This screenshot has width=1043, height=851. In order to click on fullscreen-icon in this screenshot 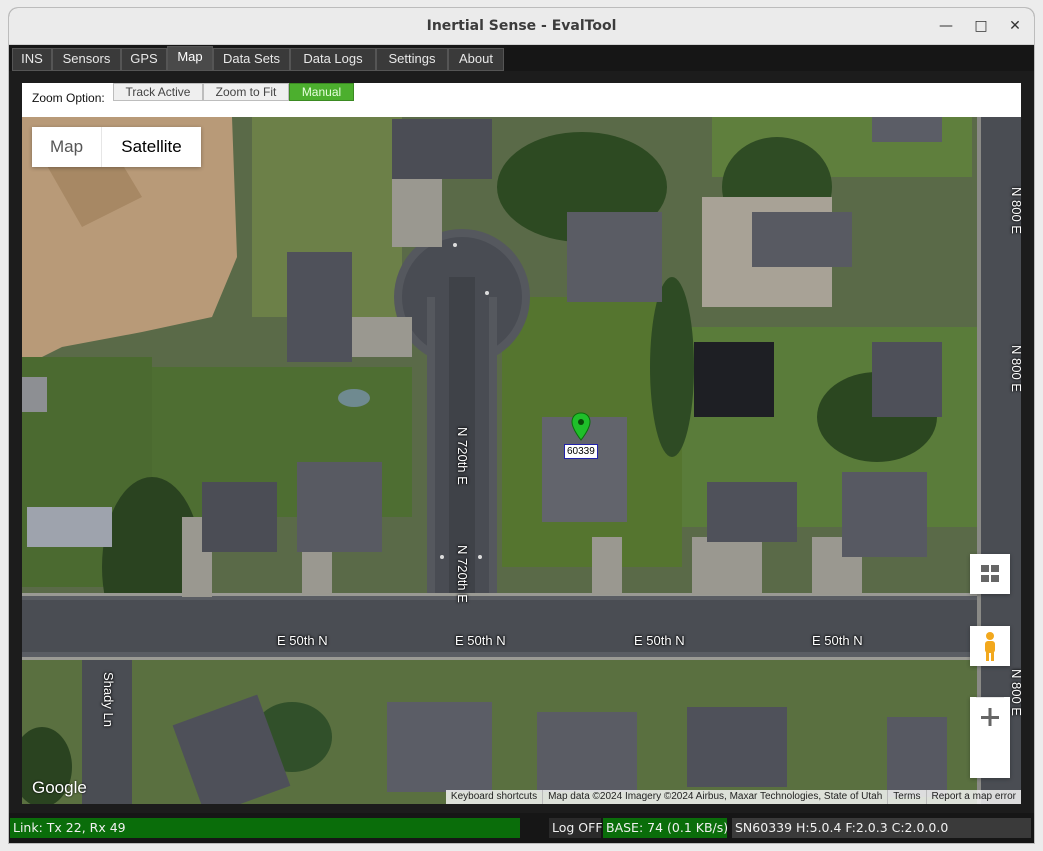, I will do `click(990, 573)`.